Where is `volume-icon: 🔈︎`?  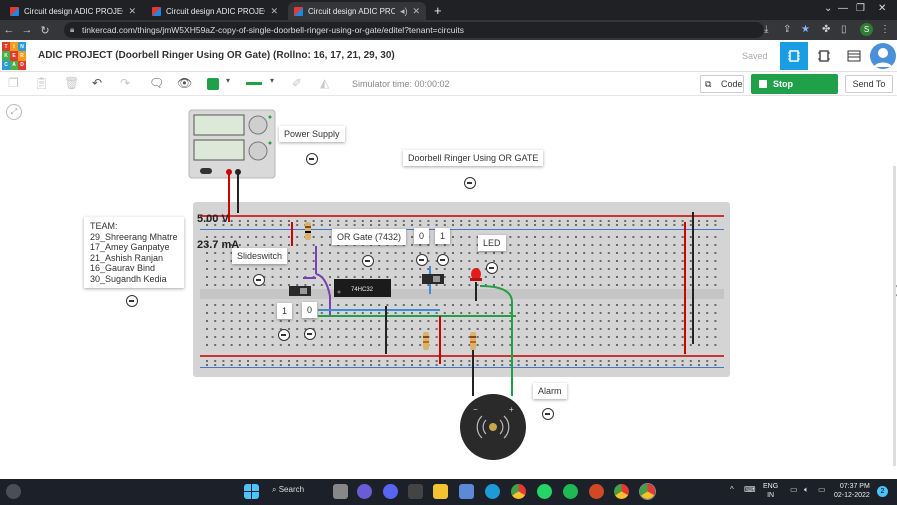
volume-icon: 🔈︎ is located at coordinates (806, 490).